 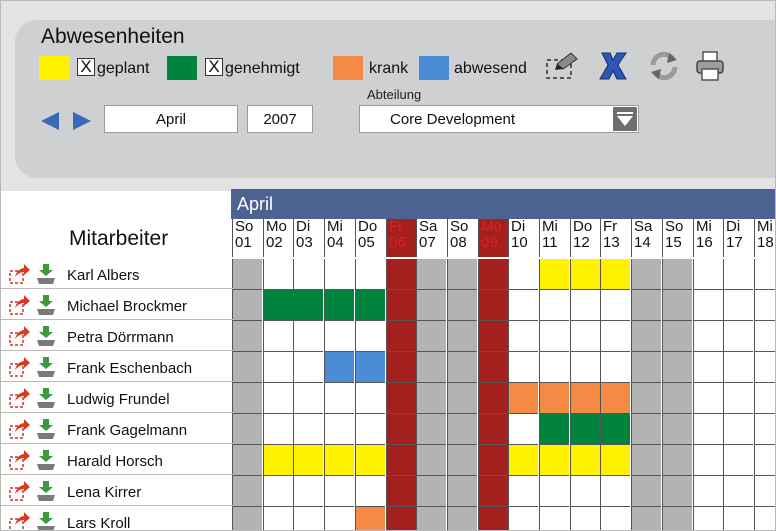 What do you see at coordinates (499, 119) in the screenshot?
I see `department-select: Core Development` at bounding box center [499, 119].